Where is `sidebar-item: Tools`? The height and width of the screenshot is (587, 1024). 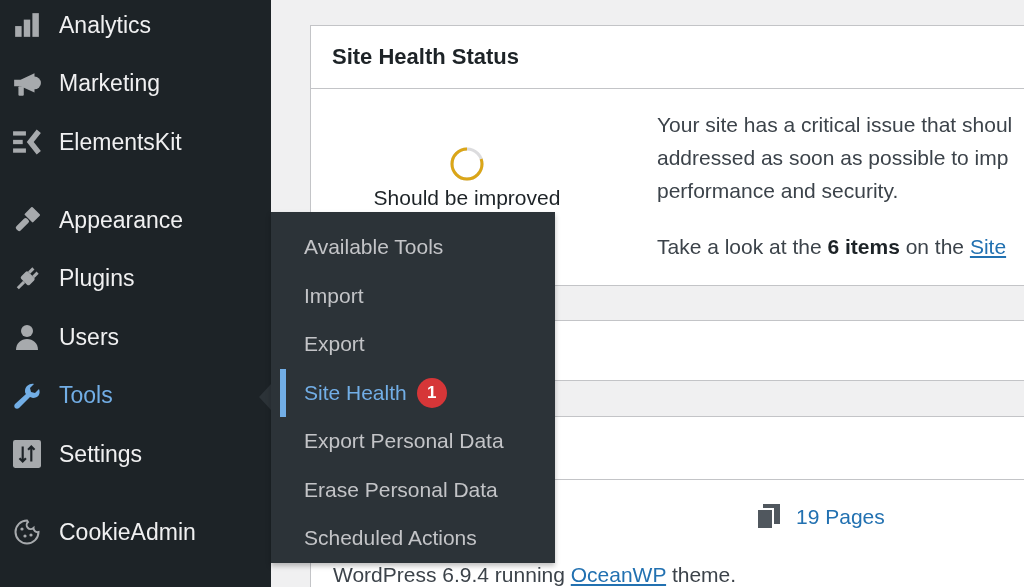
sidebar-item: Tools is located at coordinates (135, 395).